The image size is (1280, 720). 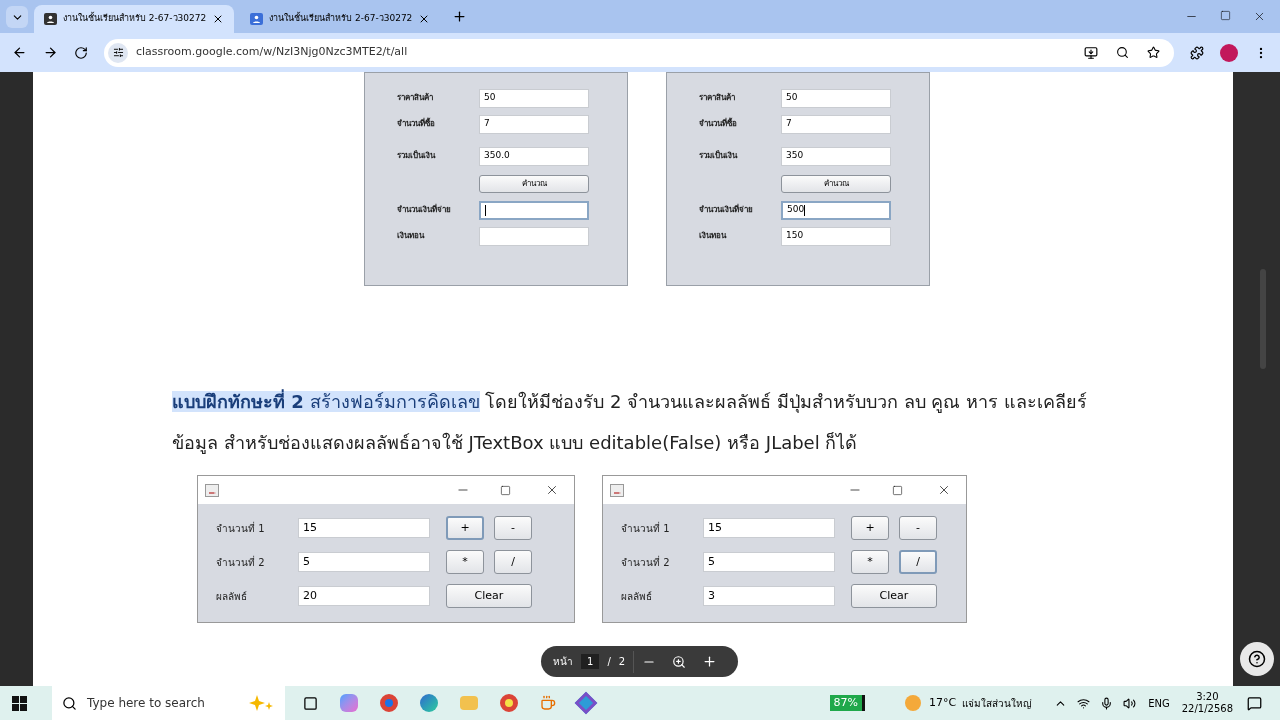 What do you see at coordinates (622, 662) in the screenshot?
I see `page-total: 2` at bounding box center [622, 662].